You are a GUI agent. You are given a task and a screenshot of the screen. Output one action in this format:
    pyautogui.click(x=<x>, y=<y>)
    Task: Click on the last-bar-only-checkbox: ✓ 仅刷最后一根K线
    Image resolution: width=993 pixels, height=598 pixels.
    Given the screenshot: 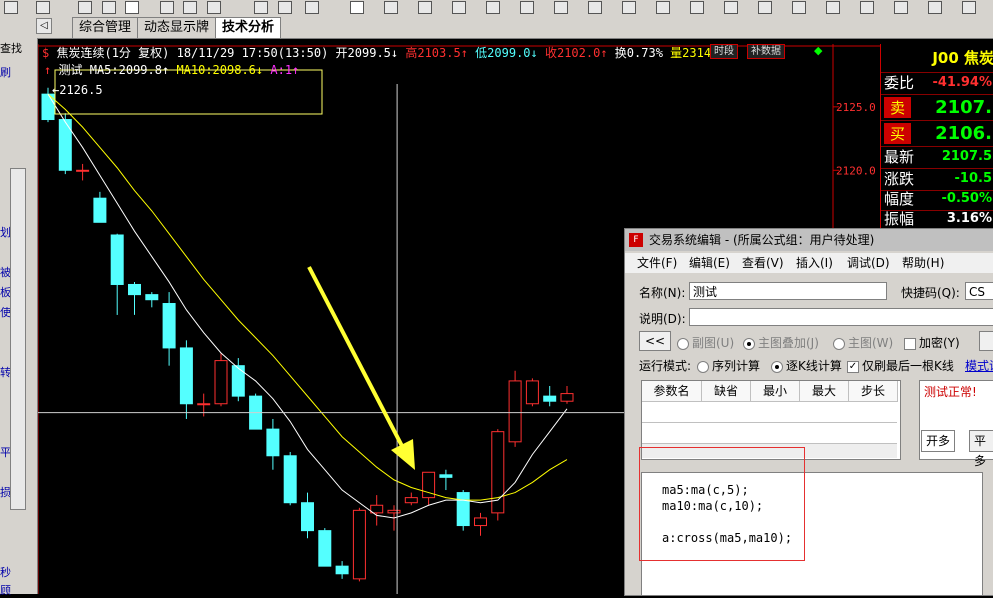 What is the action you would take?
    pyautogui.click(x=900, y=365)
    